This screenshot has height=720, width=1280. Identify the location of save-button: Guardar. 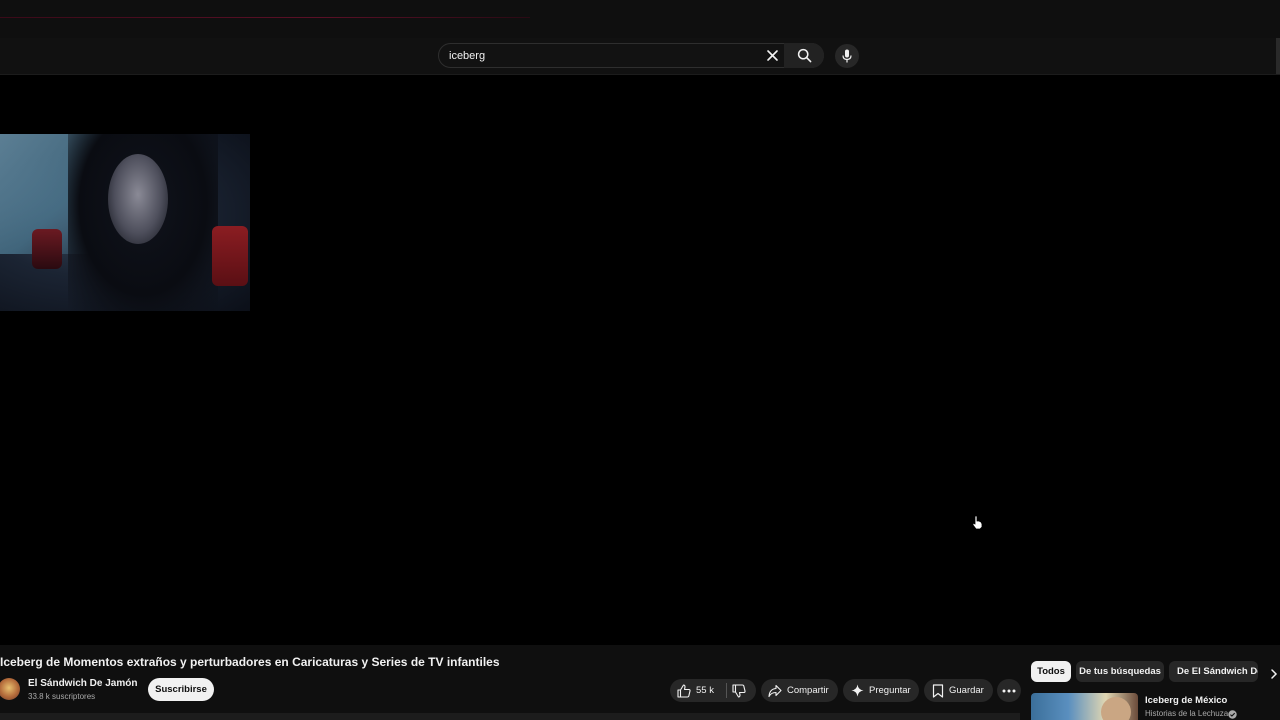
(958, 690).